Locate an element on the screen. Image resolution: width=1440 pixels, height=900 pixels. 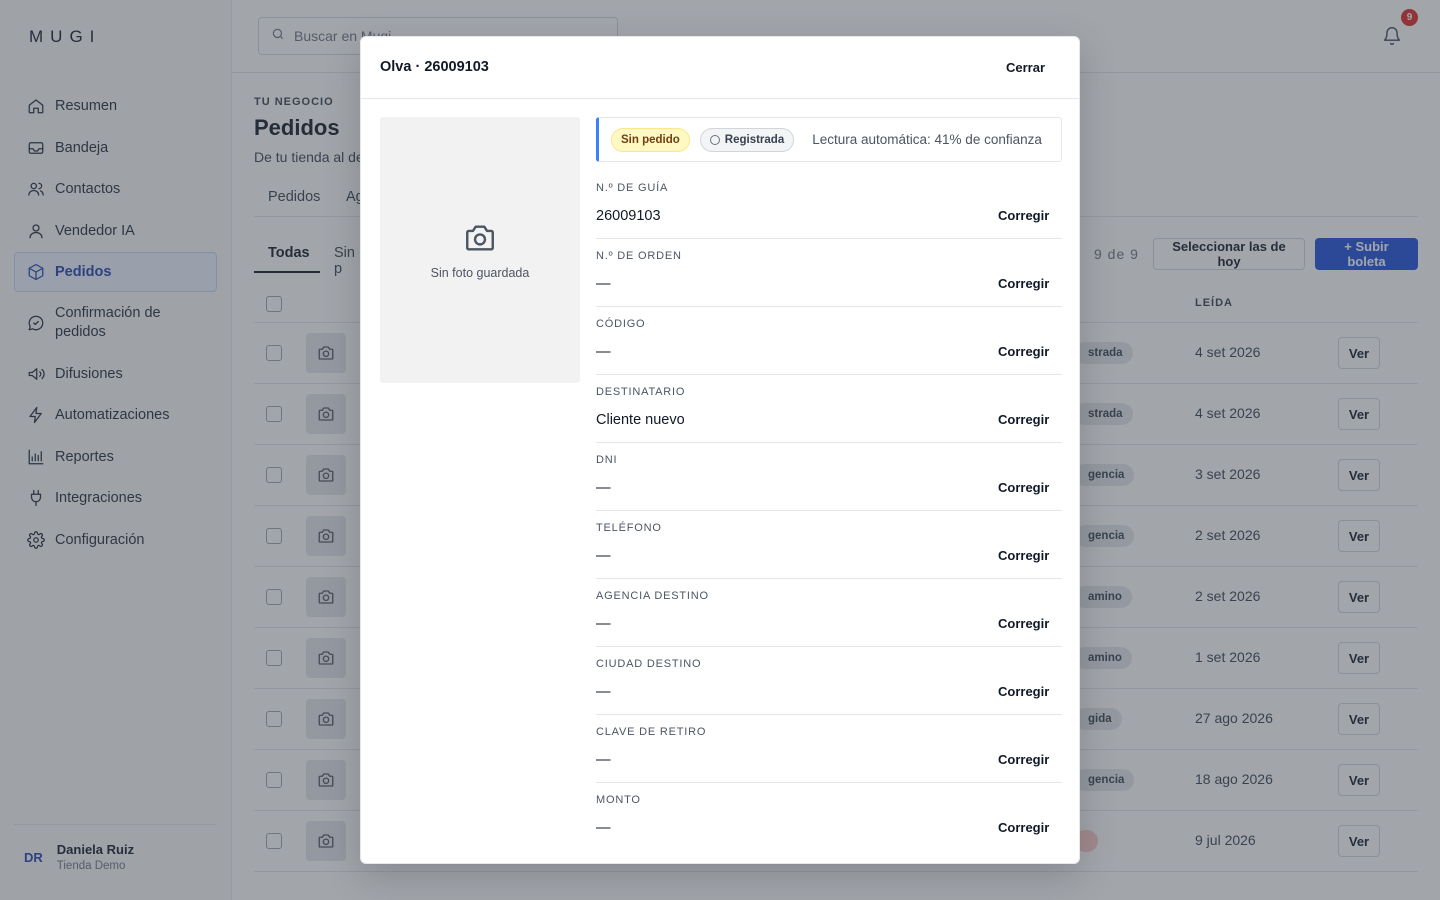
receipt-field: N.º DE ORDEN — Corregir is located at coordinates (829, 273).